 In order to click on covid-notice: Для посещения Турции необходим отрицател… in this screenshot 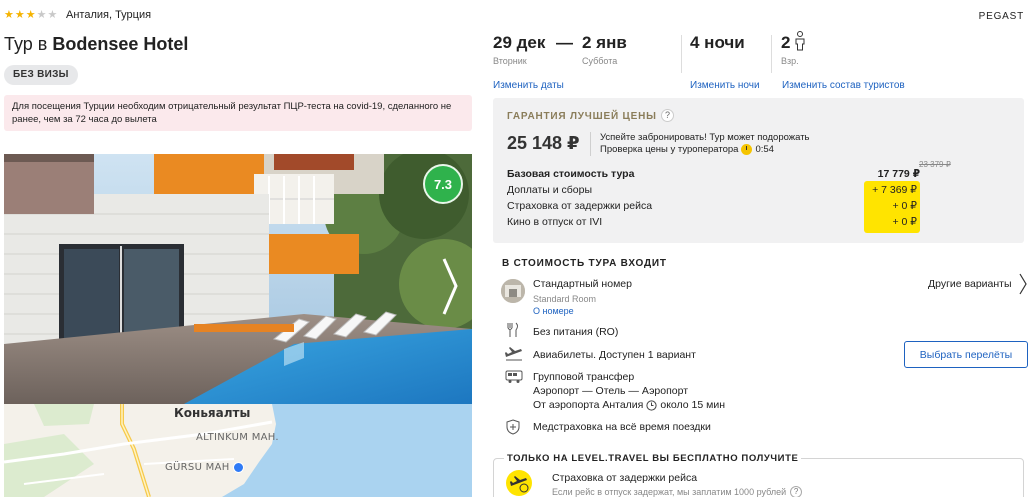, I will do `click(238, 113)`.